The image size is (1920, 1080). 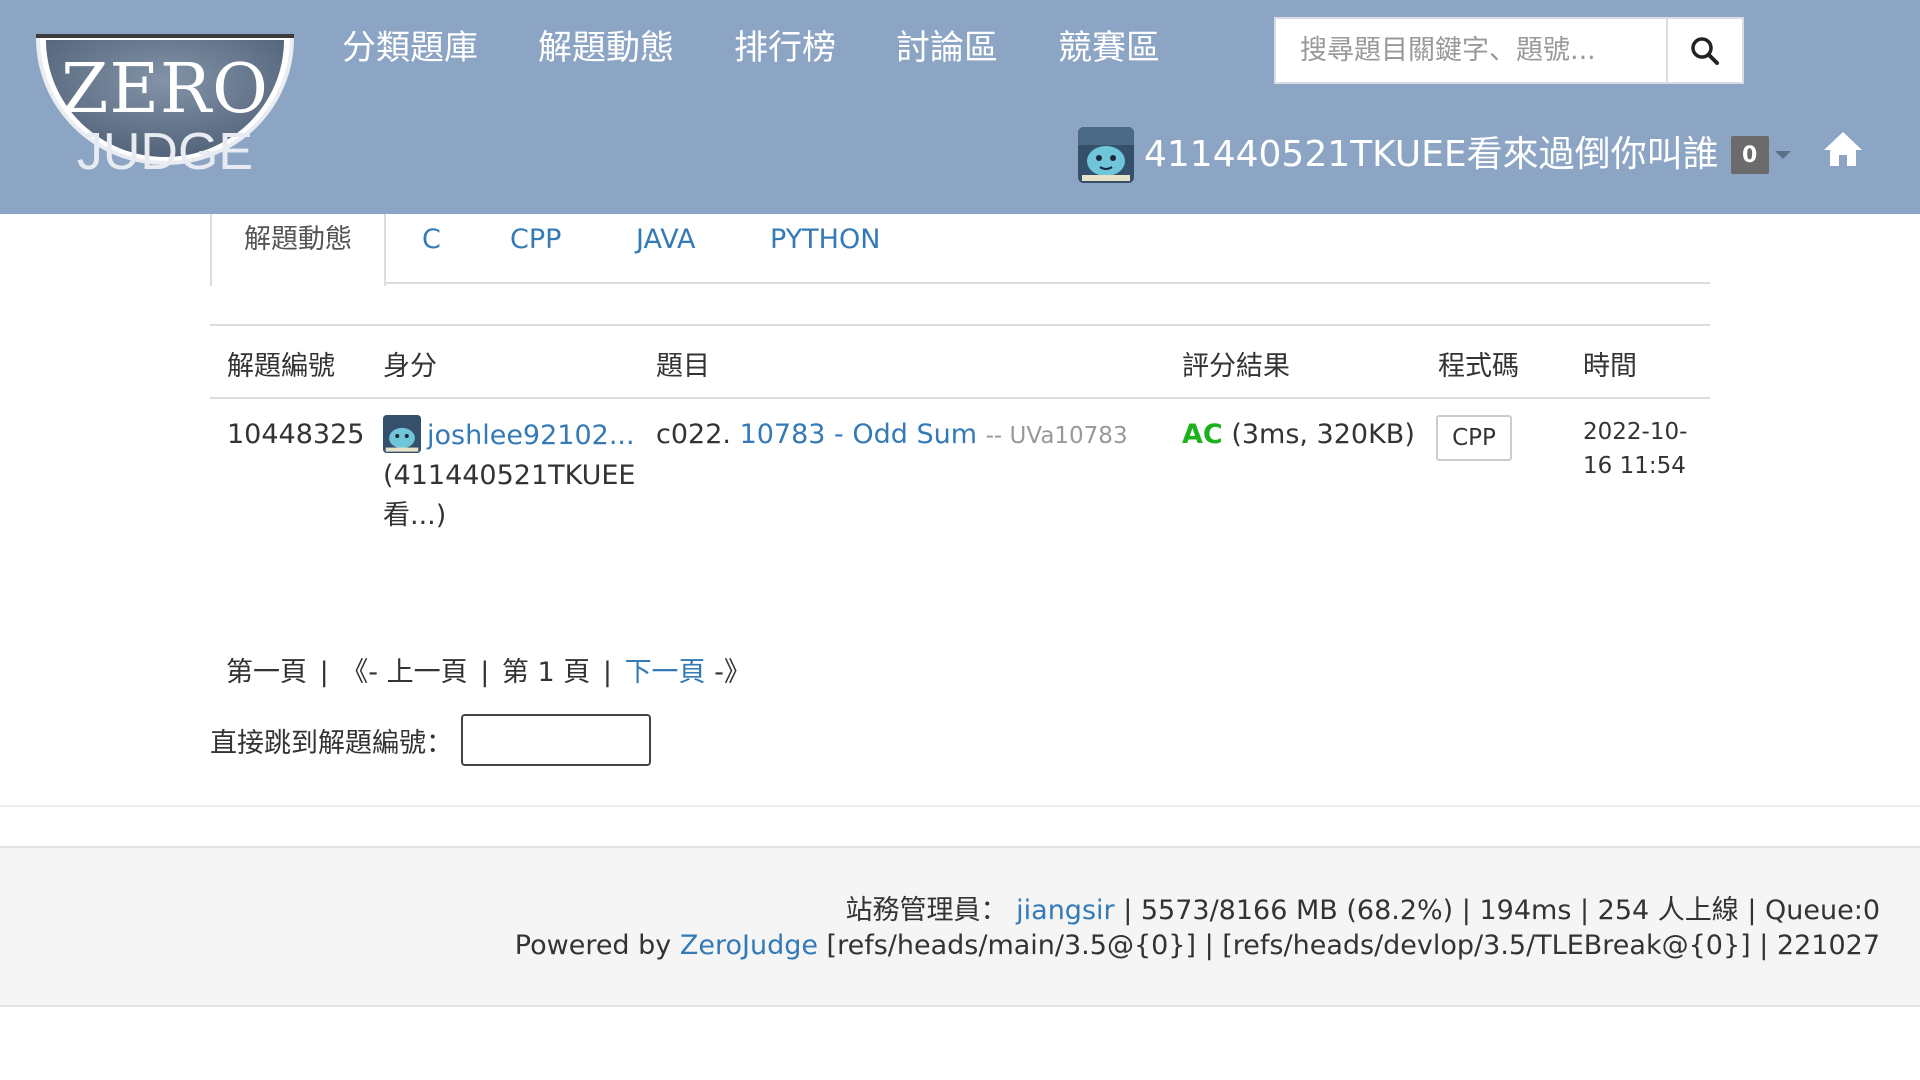 I want to click on view-code-button: CPP, so click(x=1474, y=438).